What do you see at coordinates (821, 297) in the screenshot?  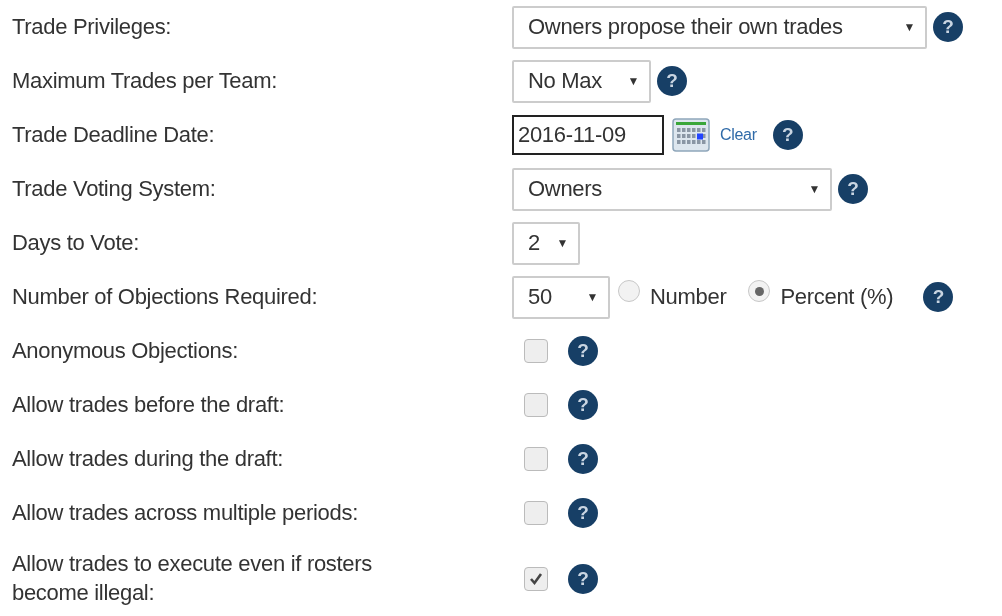 I see `radio-option: Percent (%)` at bounding box center [821, 297].